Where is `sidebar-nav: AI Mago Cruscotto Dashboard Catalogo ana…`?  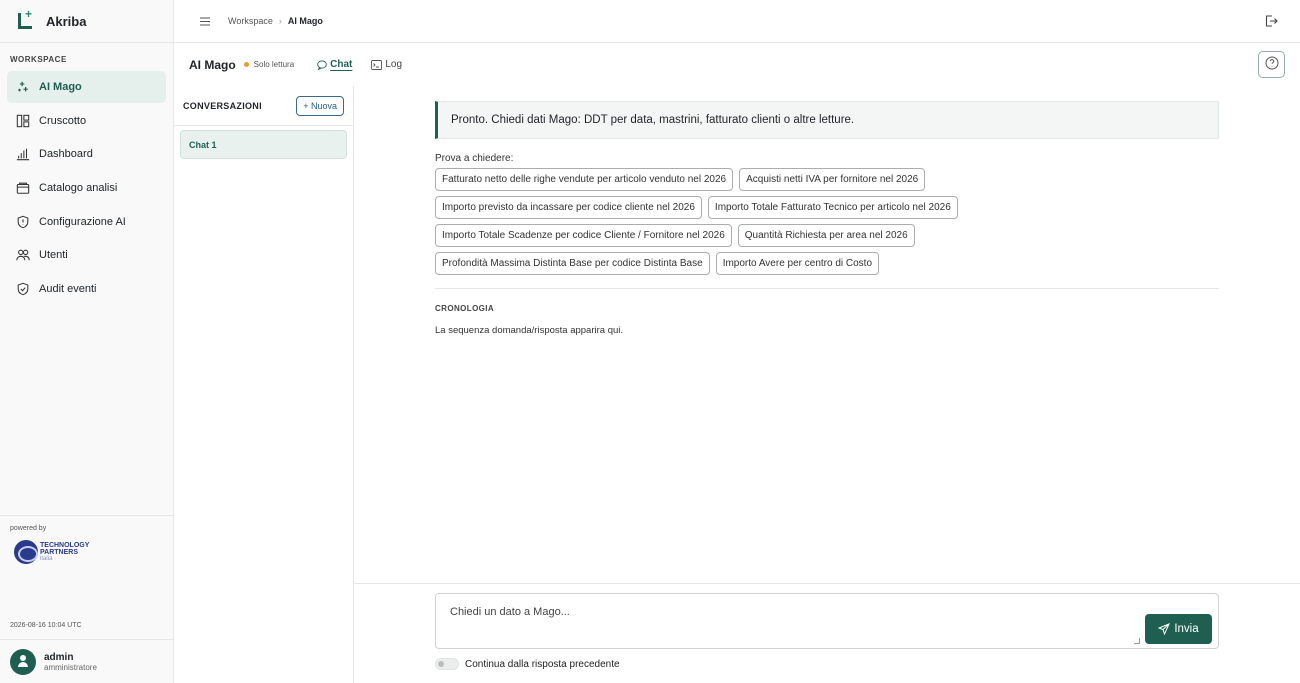
sidebar-nav: AI Mago Cruscotto Dashboard Catalogo ana… is located at coordinates (86, 188).